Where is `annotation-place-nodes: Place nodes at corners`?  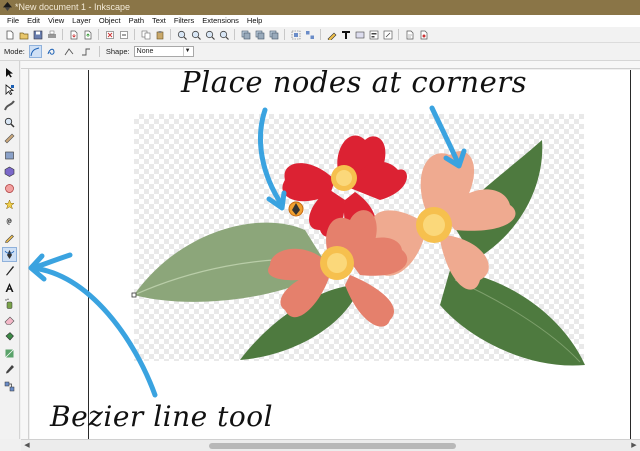 annotation-place-nodes: Place nodes at corners is located at coordinates (354, 82).